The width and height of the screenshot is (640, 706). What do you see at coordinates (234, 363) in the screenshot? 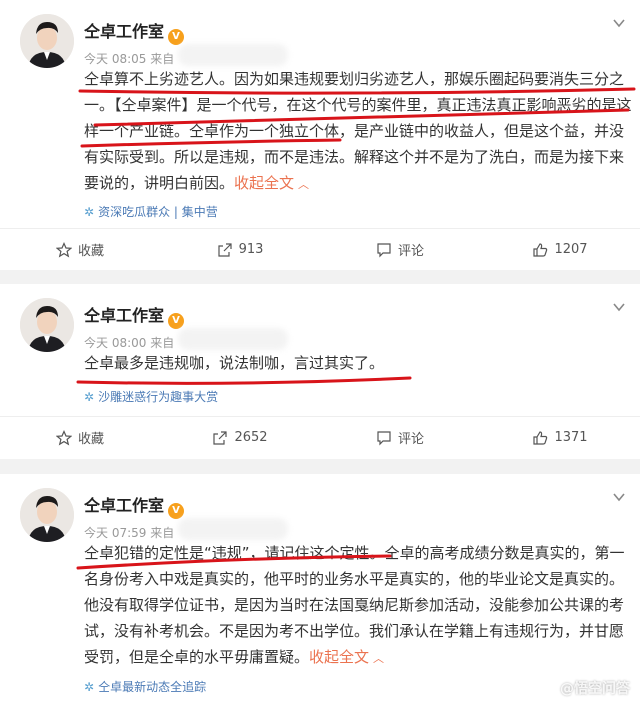
I see `post-body: 仝卓最多是违规咖，说法制咖，言过其实了。` at bounding box center [234, 363].